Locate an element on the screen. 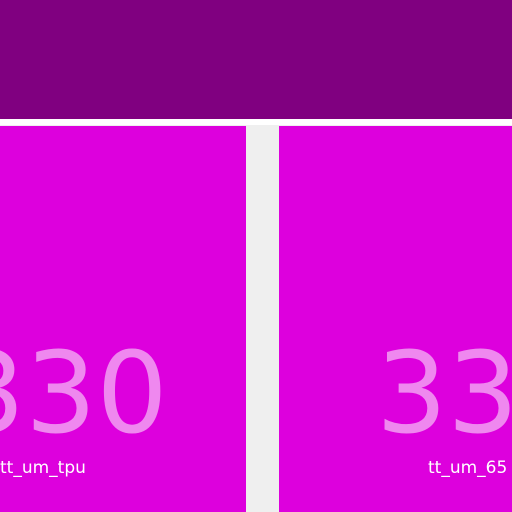 The image size is (512, 512). tile-number: 33 is located at coordinates (444, 394).